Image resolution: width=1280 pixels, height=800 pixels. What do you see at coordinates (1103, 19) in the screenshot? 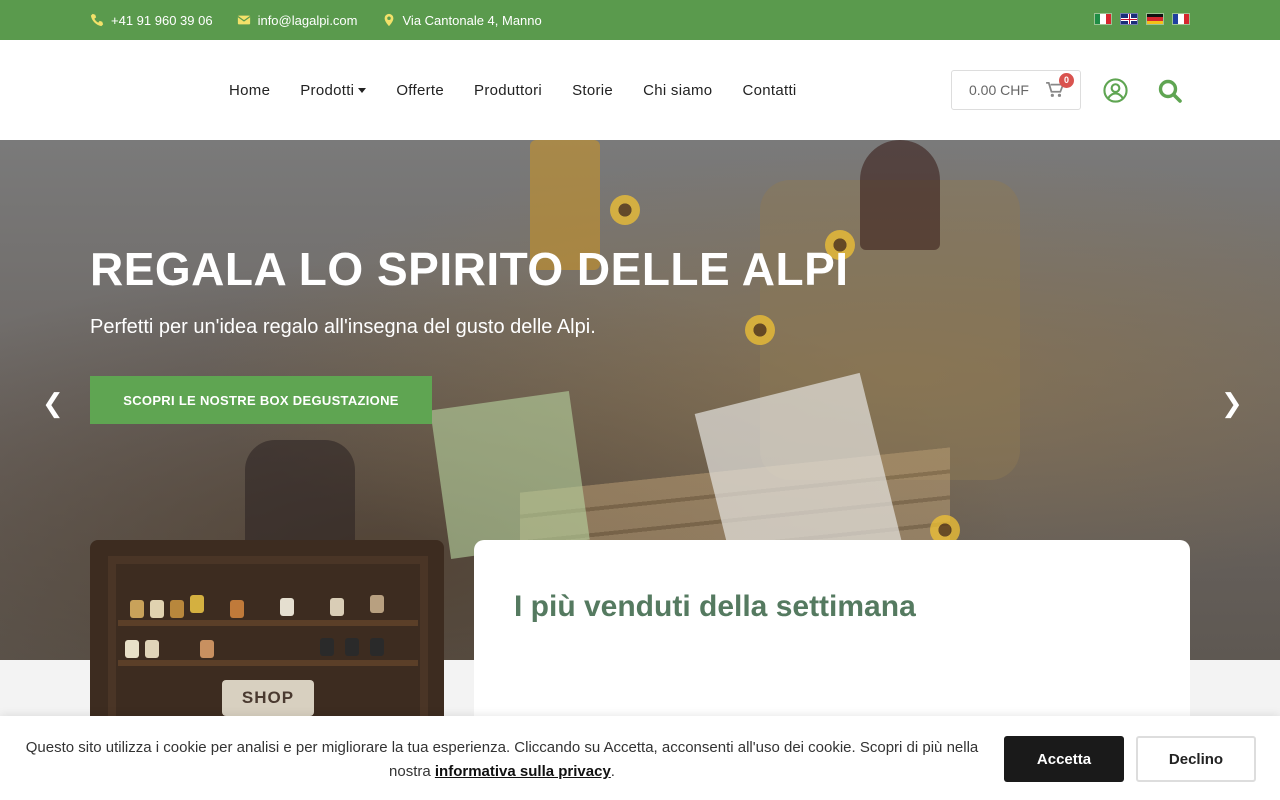
I see `it-flag-icon` at bounding box center [1103, 19].